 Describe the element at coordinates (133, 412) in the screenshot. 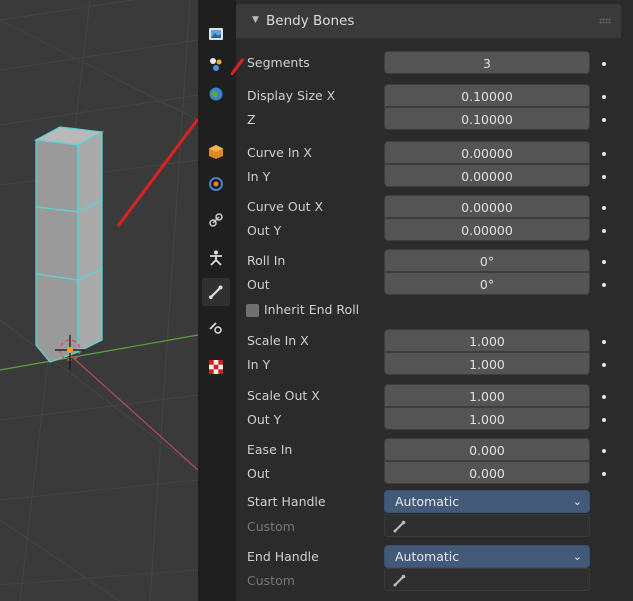

I see `x-axis-line` at that location.